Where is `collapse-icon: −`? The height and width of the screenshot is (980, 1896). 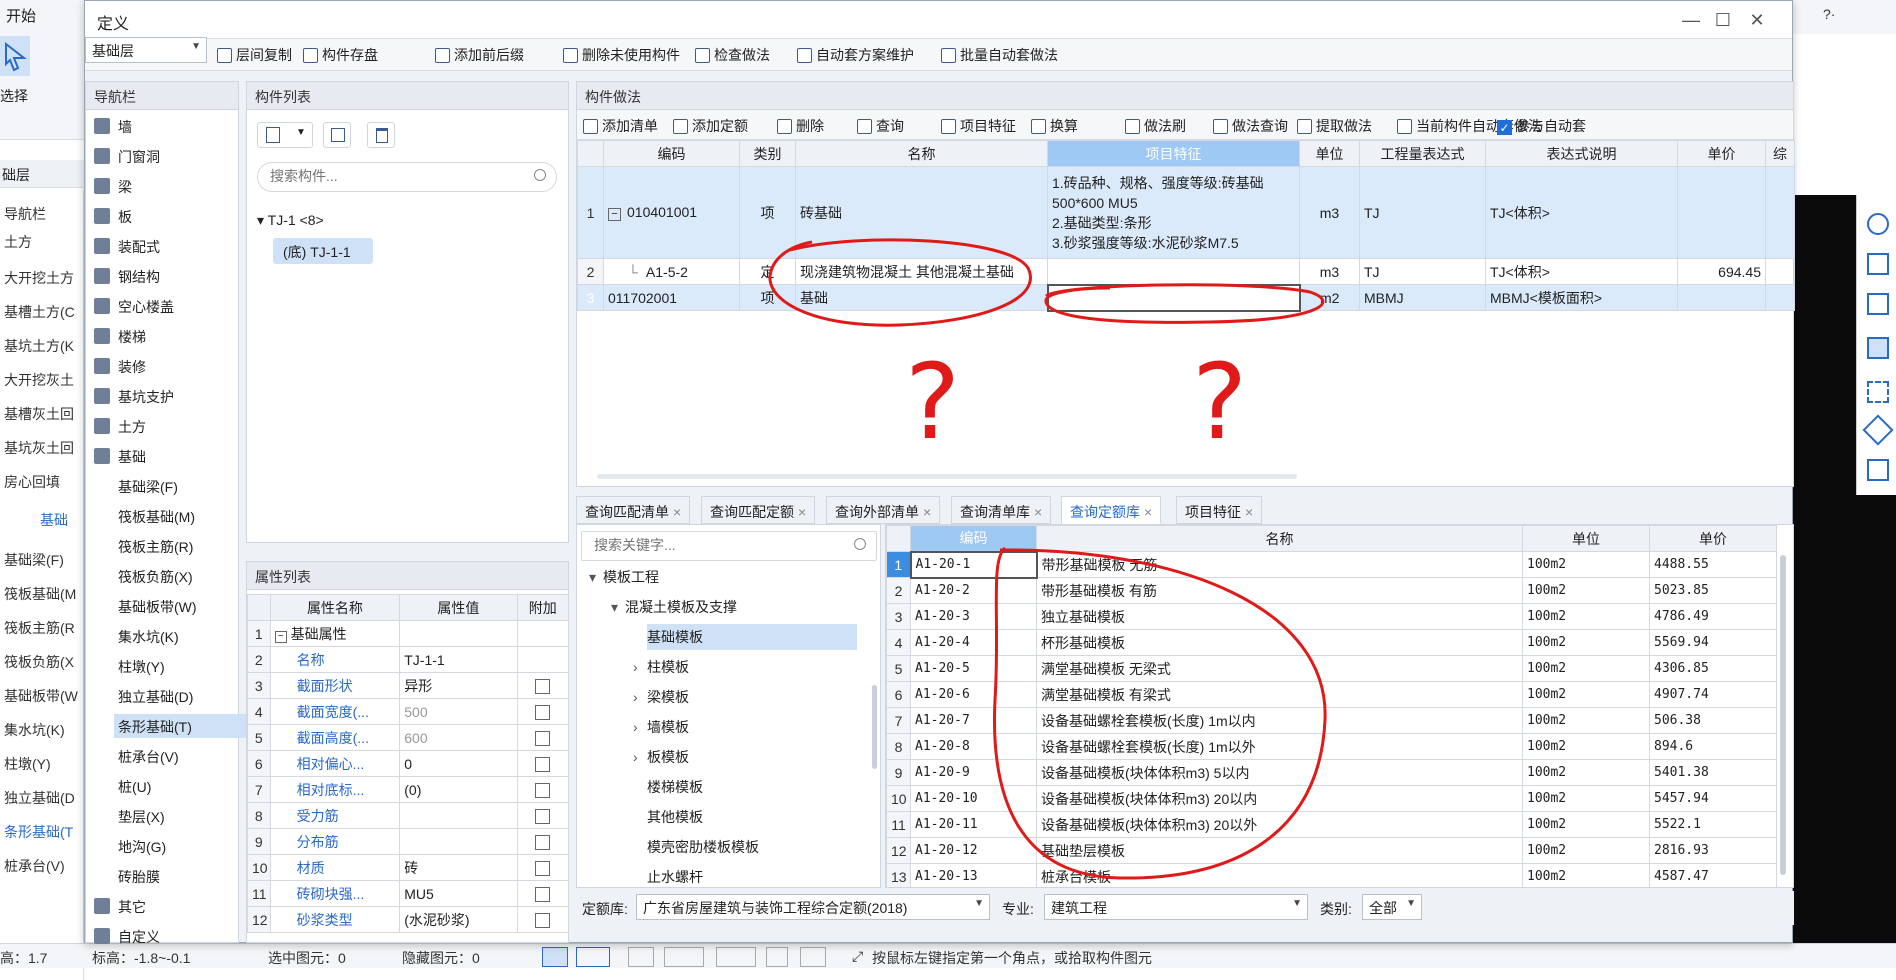
collapse-icon: − is located at coordinates (614, 214).